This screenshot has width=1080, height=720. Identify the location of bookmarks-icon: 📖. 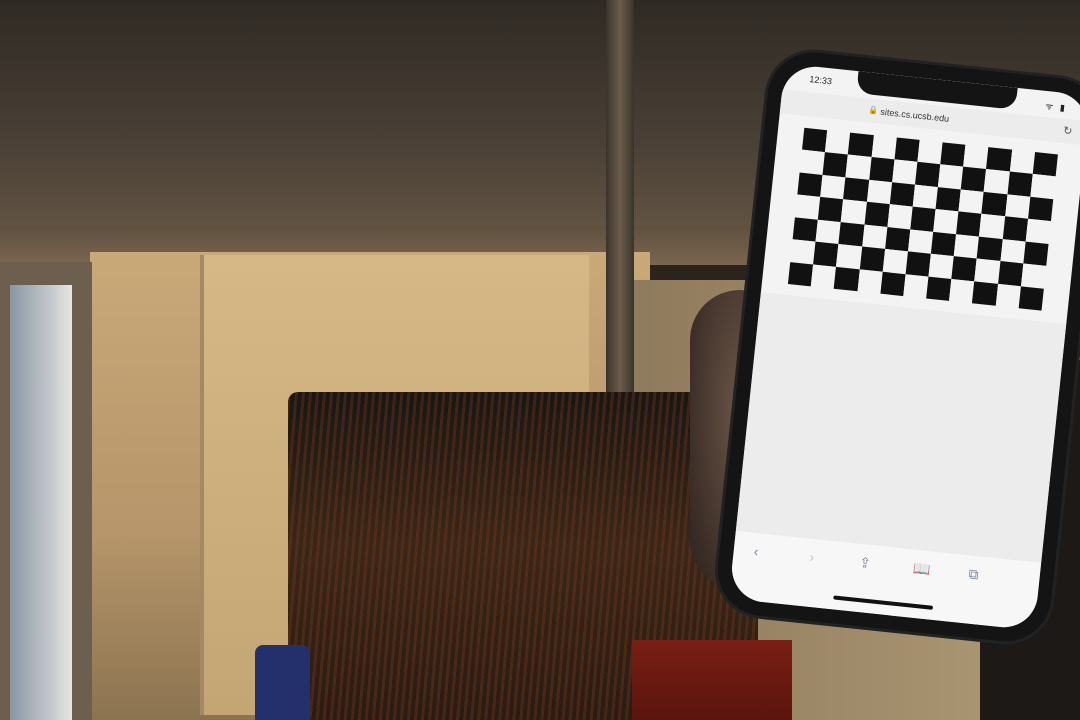
(921, 569).